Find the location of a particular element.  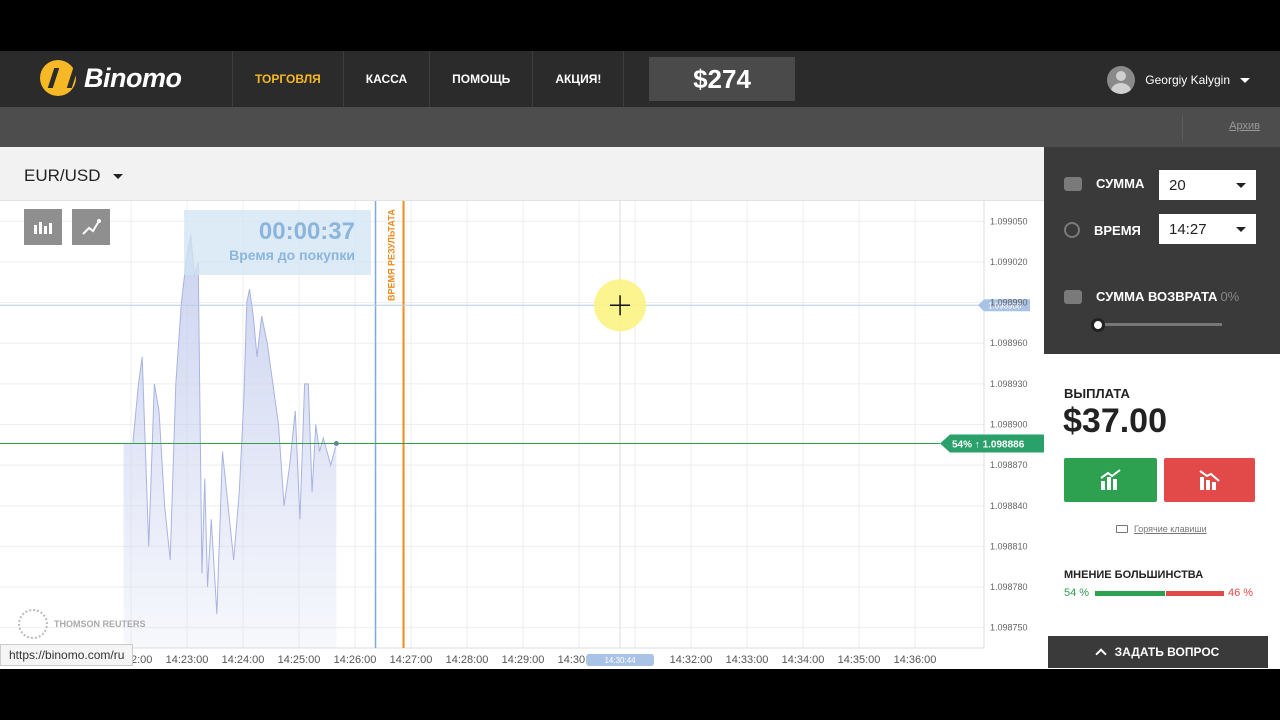

asset-name: EUR/USD is located at coordinates (62, 175).